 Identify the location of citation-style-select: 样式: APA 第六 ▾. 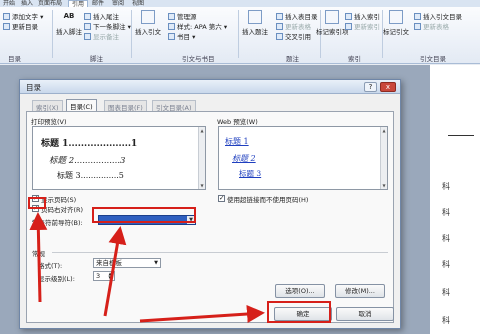
(197, 26).